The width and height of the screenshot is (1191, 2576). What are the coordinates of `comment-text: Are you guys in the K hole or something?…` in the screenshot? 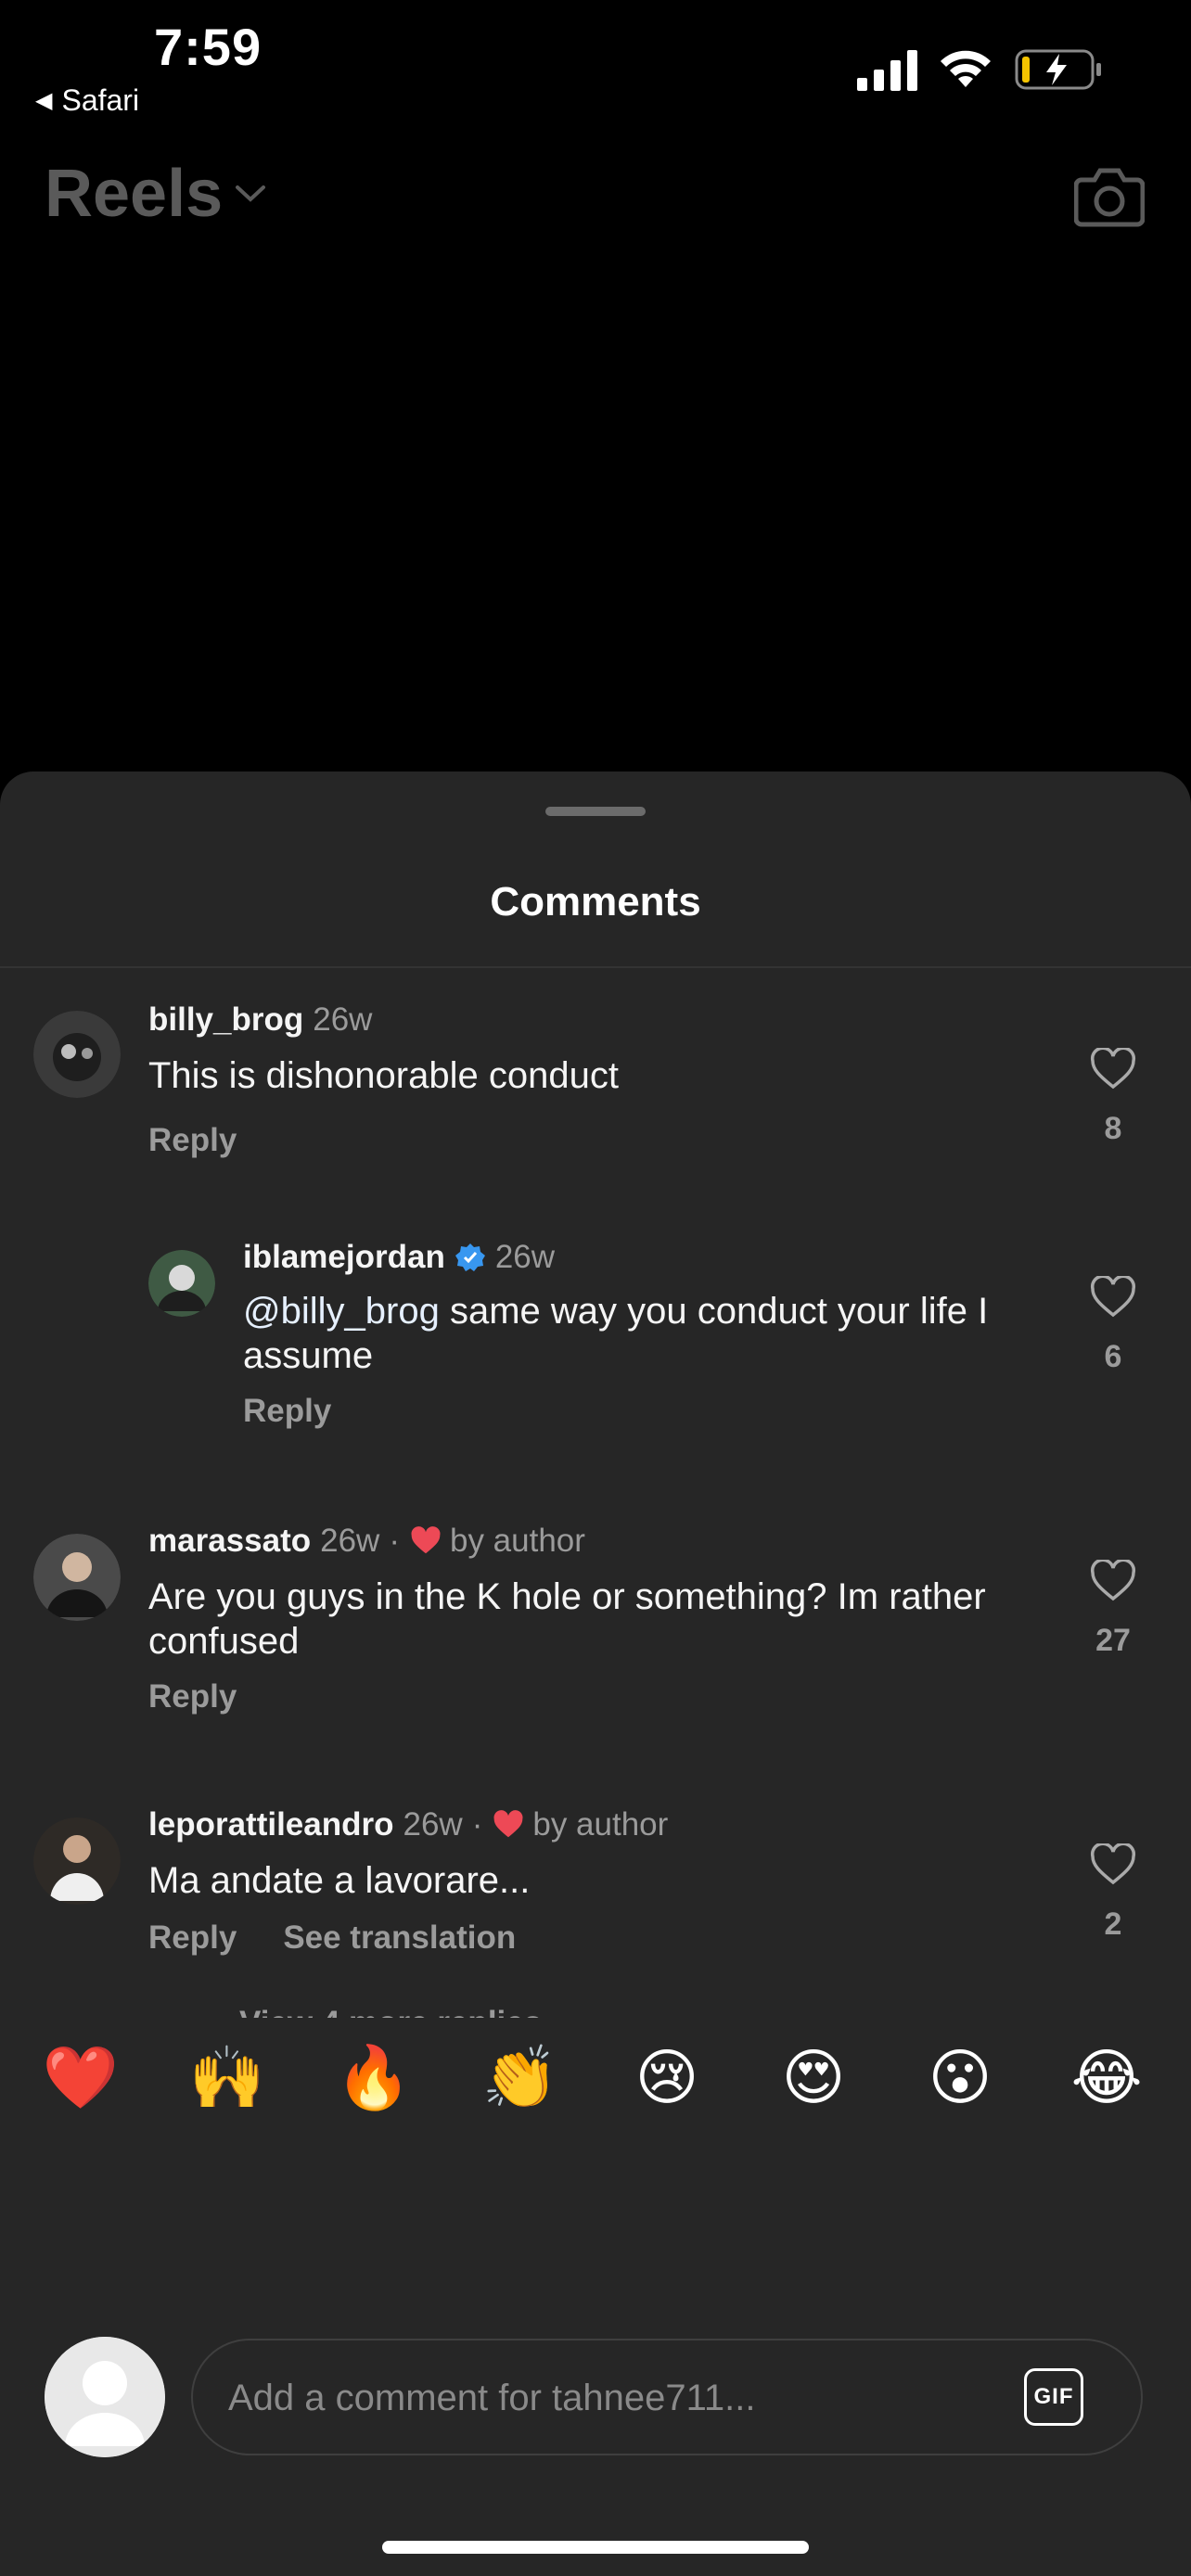 It's located at (567, 1619).